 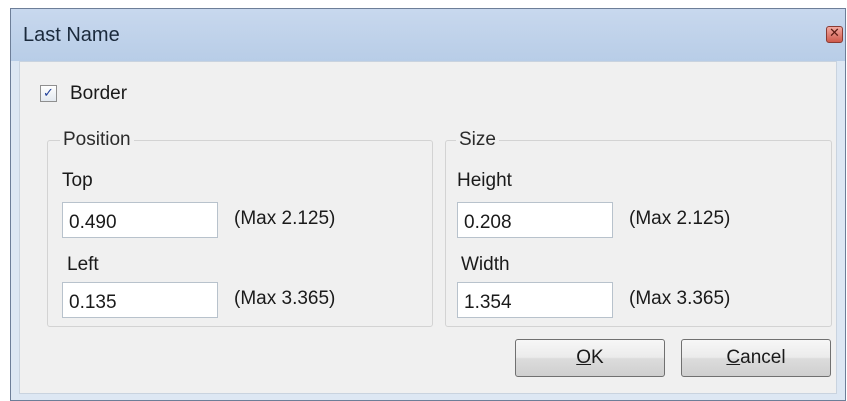 What do you see at coordinates (535, 300) in the screenshot?
I see `width-input: 1.354` at bounding box center [535, 300].